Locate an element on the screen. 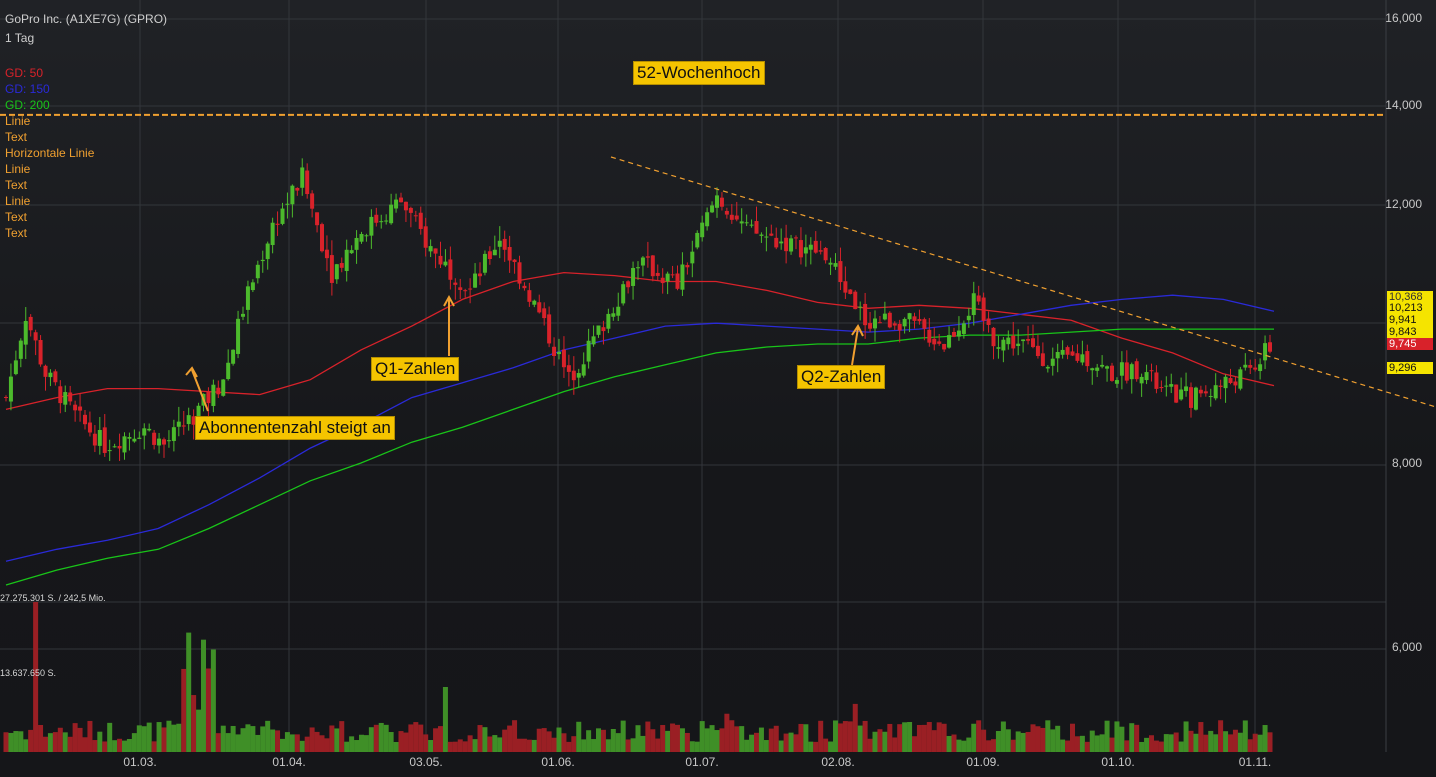 The image size is (1436, 777). arrow-subscribers is located at coordinates (197, 389).